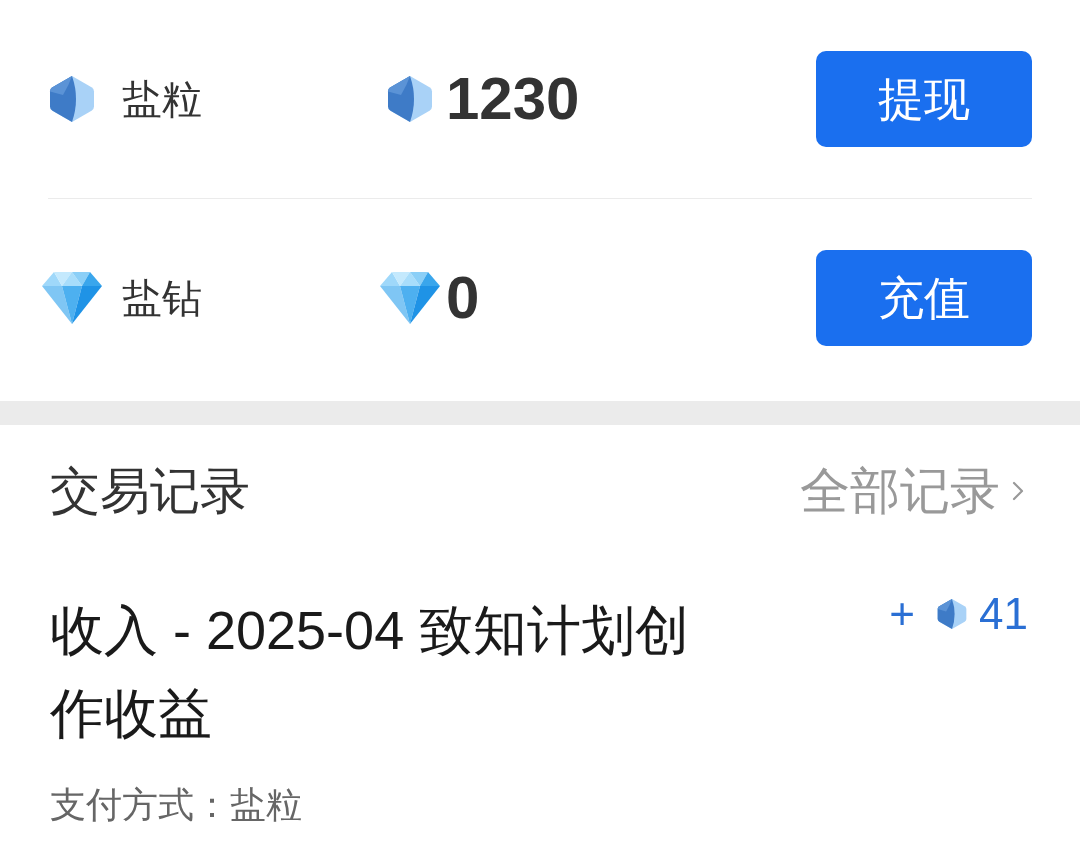 Image resolution: width=1080 pixels, height=858 pixels. Describe the element at coordinates (370, 672) in the screenshot. I see `transaction-title: 收入 - 2025-04 致知计划创作收益` at that location.